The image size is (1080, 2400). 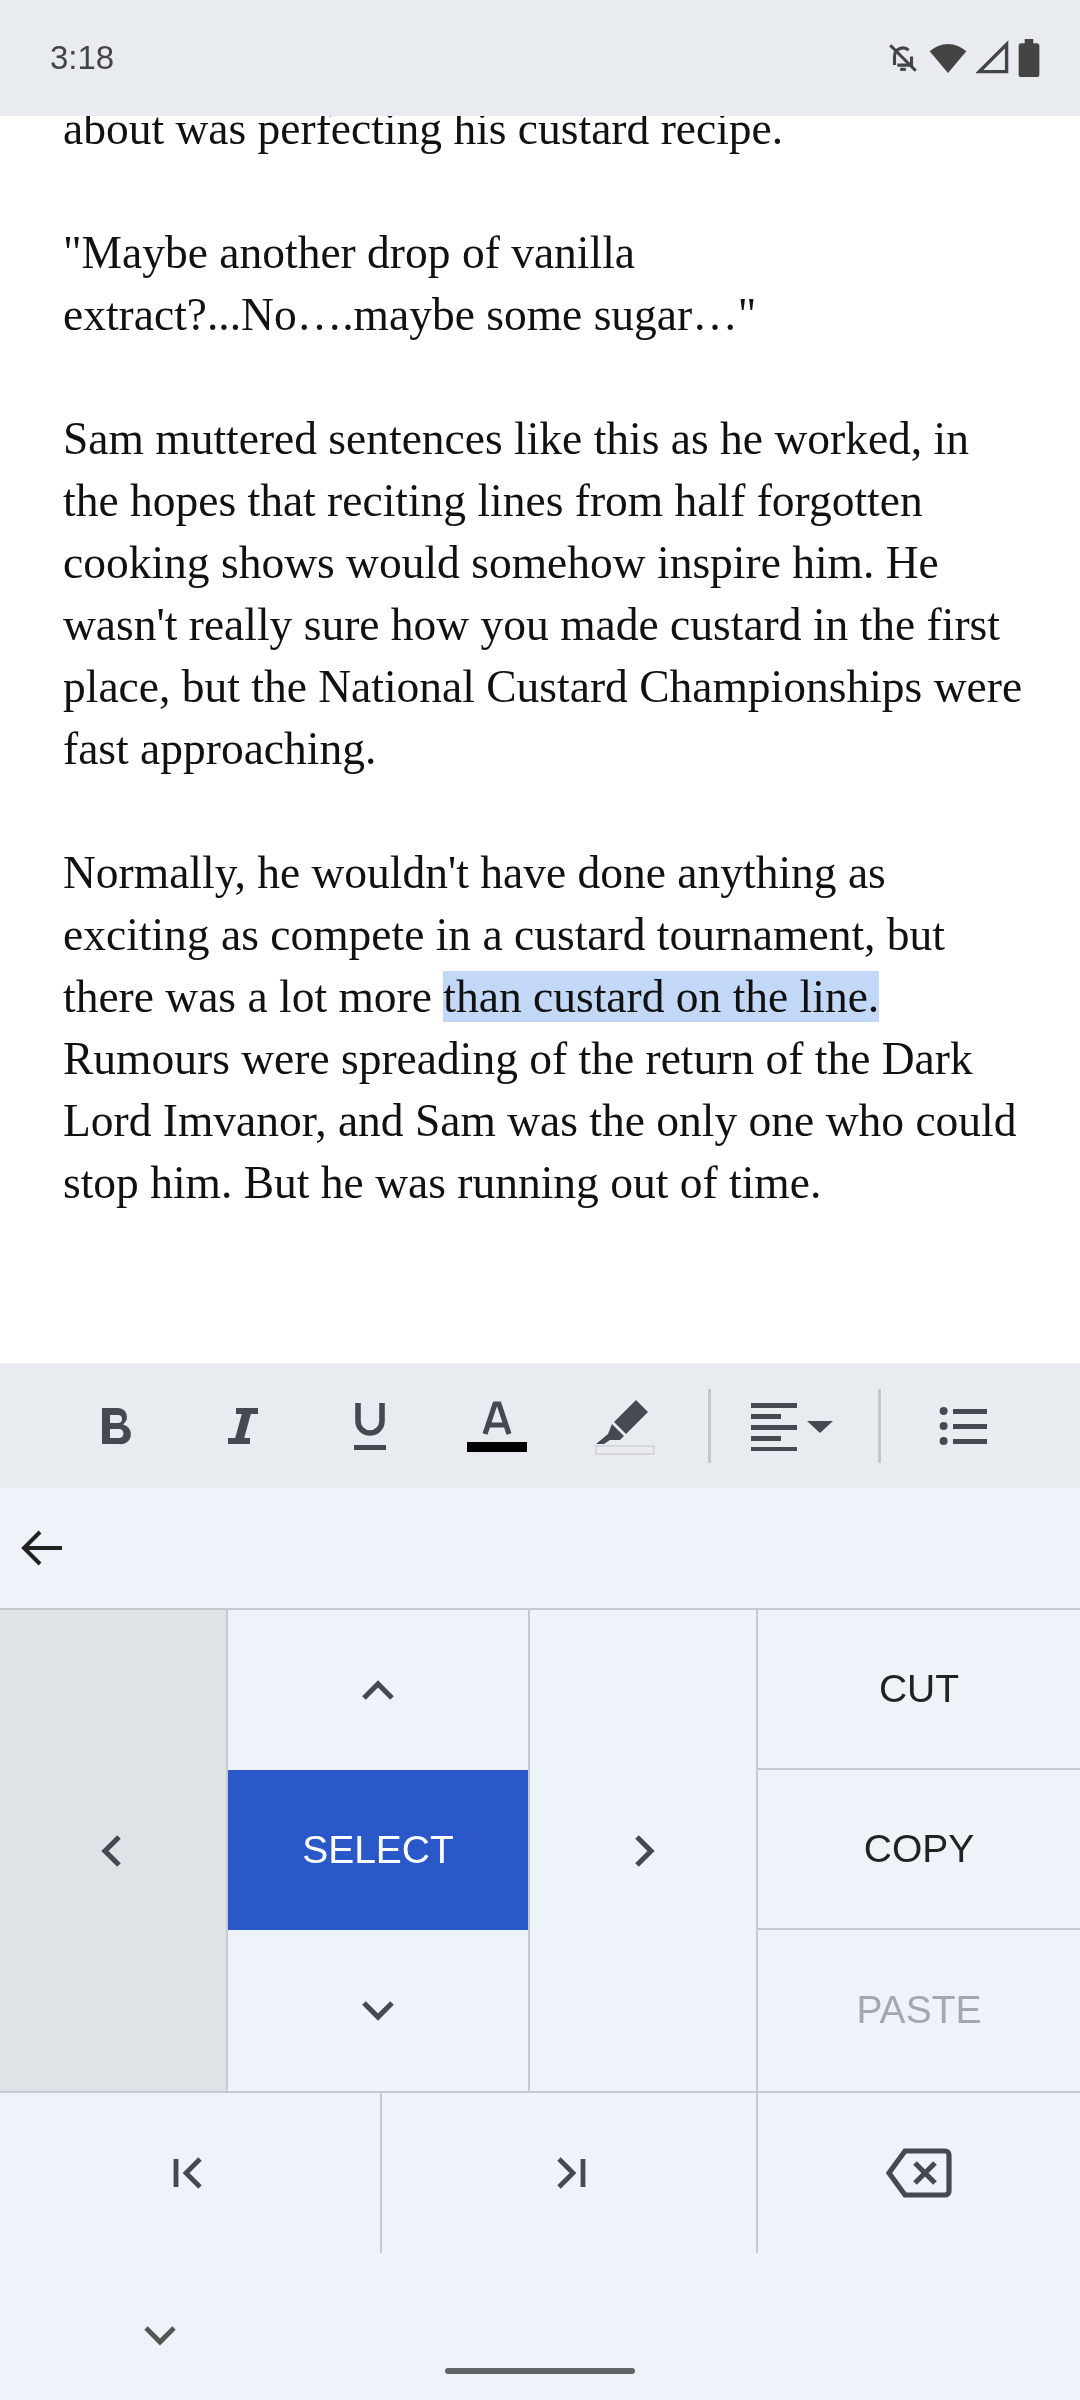 What do you see at coordinates (919, 2173) in the screenshot?
I see `backspace-icon` at bounding box center [919, 2173].